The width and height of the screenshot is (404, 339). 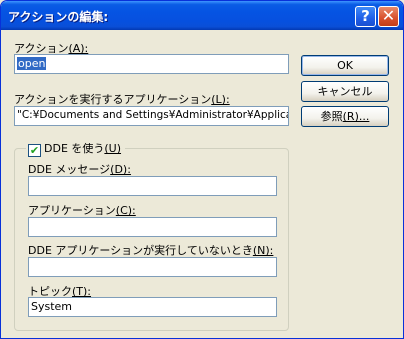 I want to click on checkbox-checked-icon: ✔, so click(x=34, y=150).